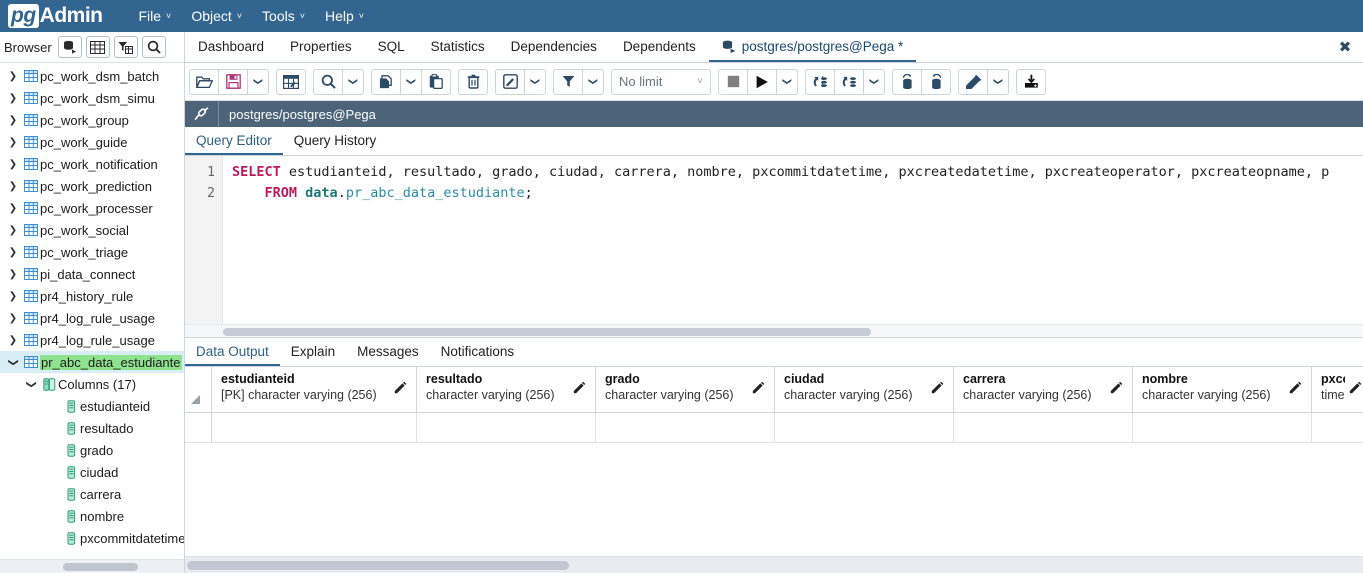  Describe the element at coordinates (291, 81) in the screenshot. I see `edit-grid-icon` at that location.